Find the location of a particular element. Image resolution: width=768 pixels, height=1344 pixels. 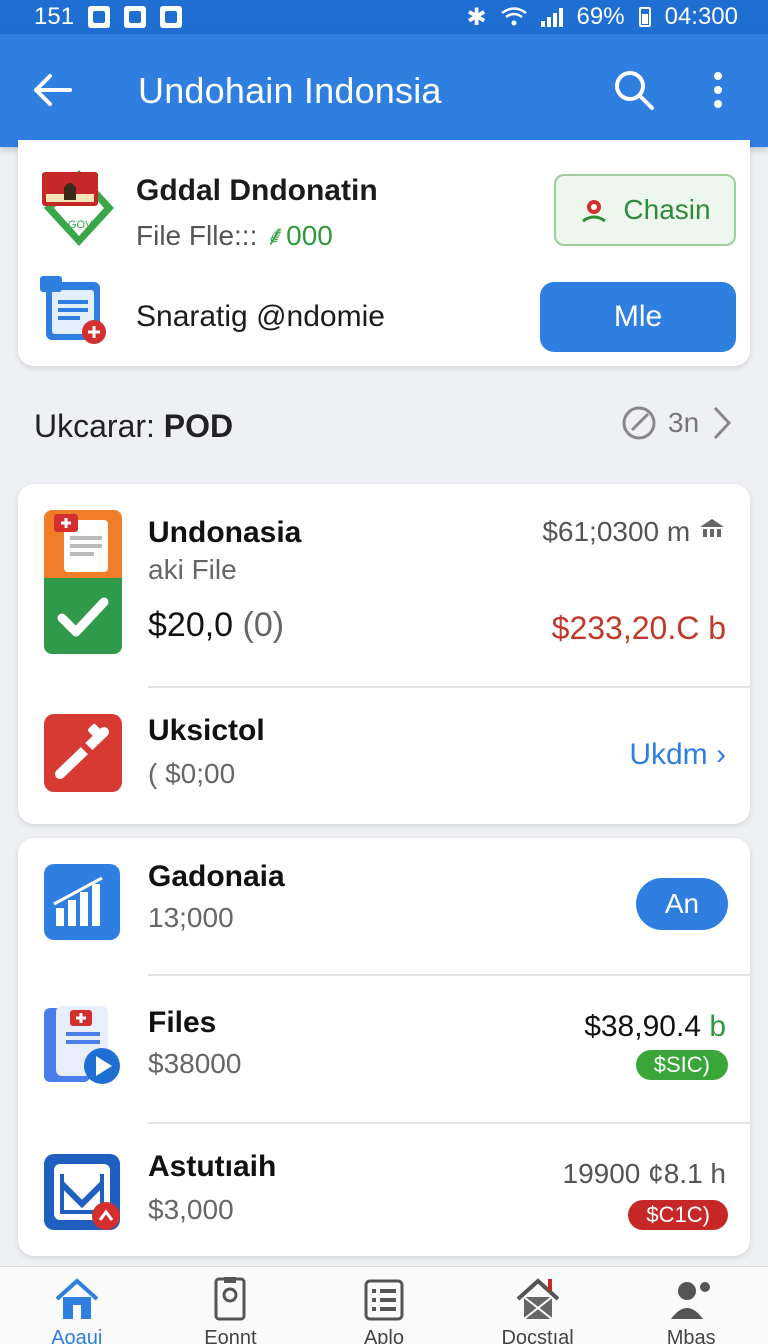

account-row-label: Snaratig @ndomie is located at coordinates (260, 316).